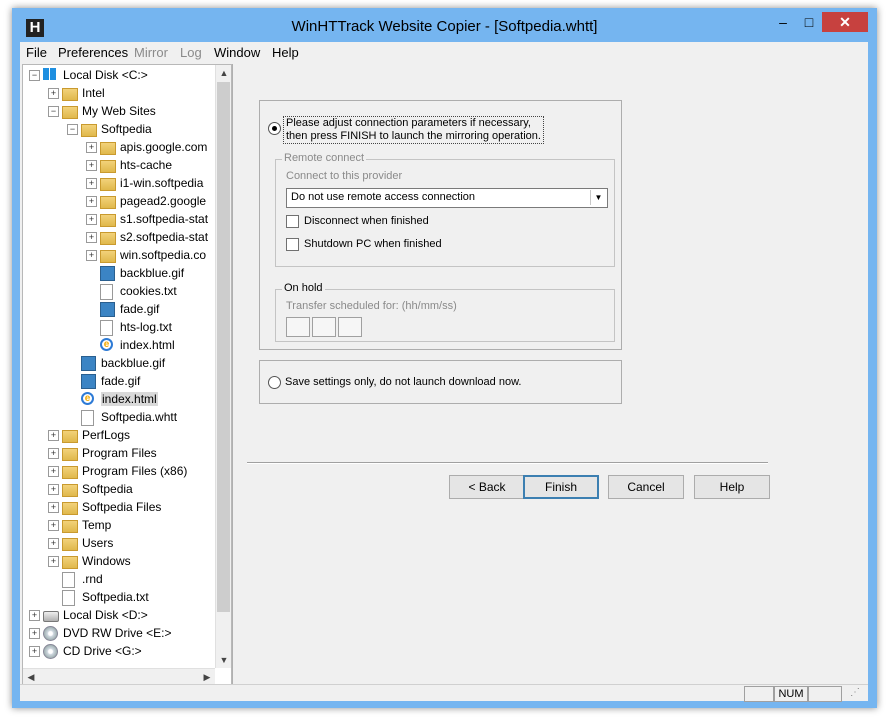 The image size is (891, 725). Describe the element at coordinates (598, 197) in the screenshot. I see `chevron-down-icon: ▼` at that location.